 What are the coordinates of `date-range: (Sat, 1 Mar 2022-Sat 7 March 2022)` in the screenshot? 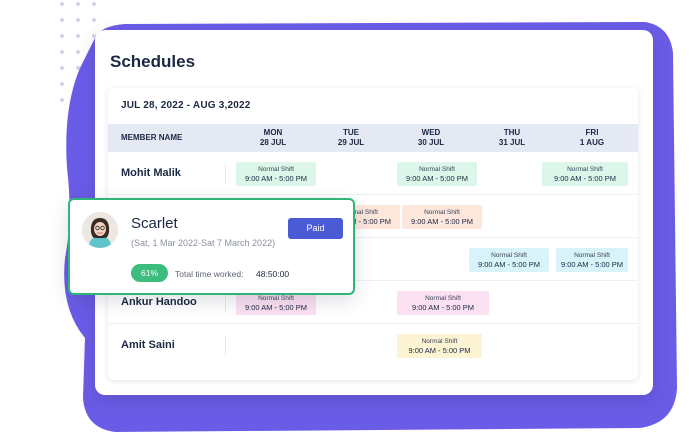 It's located at (203, 243).